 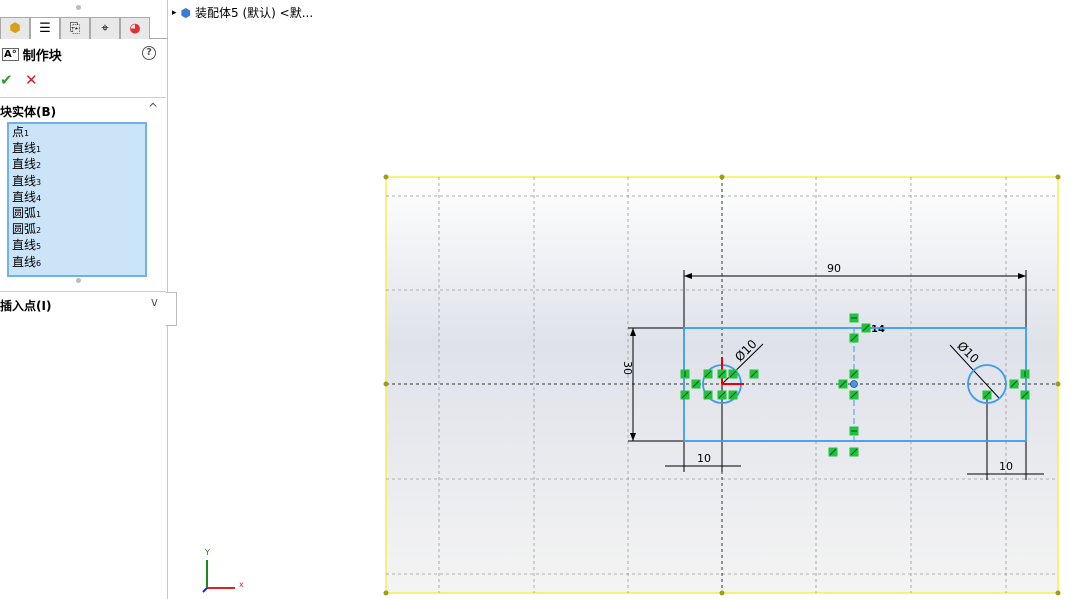 I want to click on tab-display-manager: ◕, so click(x=135, y=28).